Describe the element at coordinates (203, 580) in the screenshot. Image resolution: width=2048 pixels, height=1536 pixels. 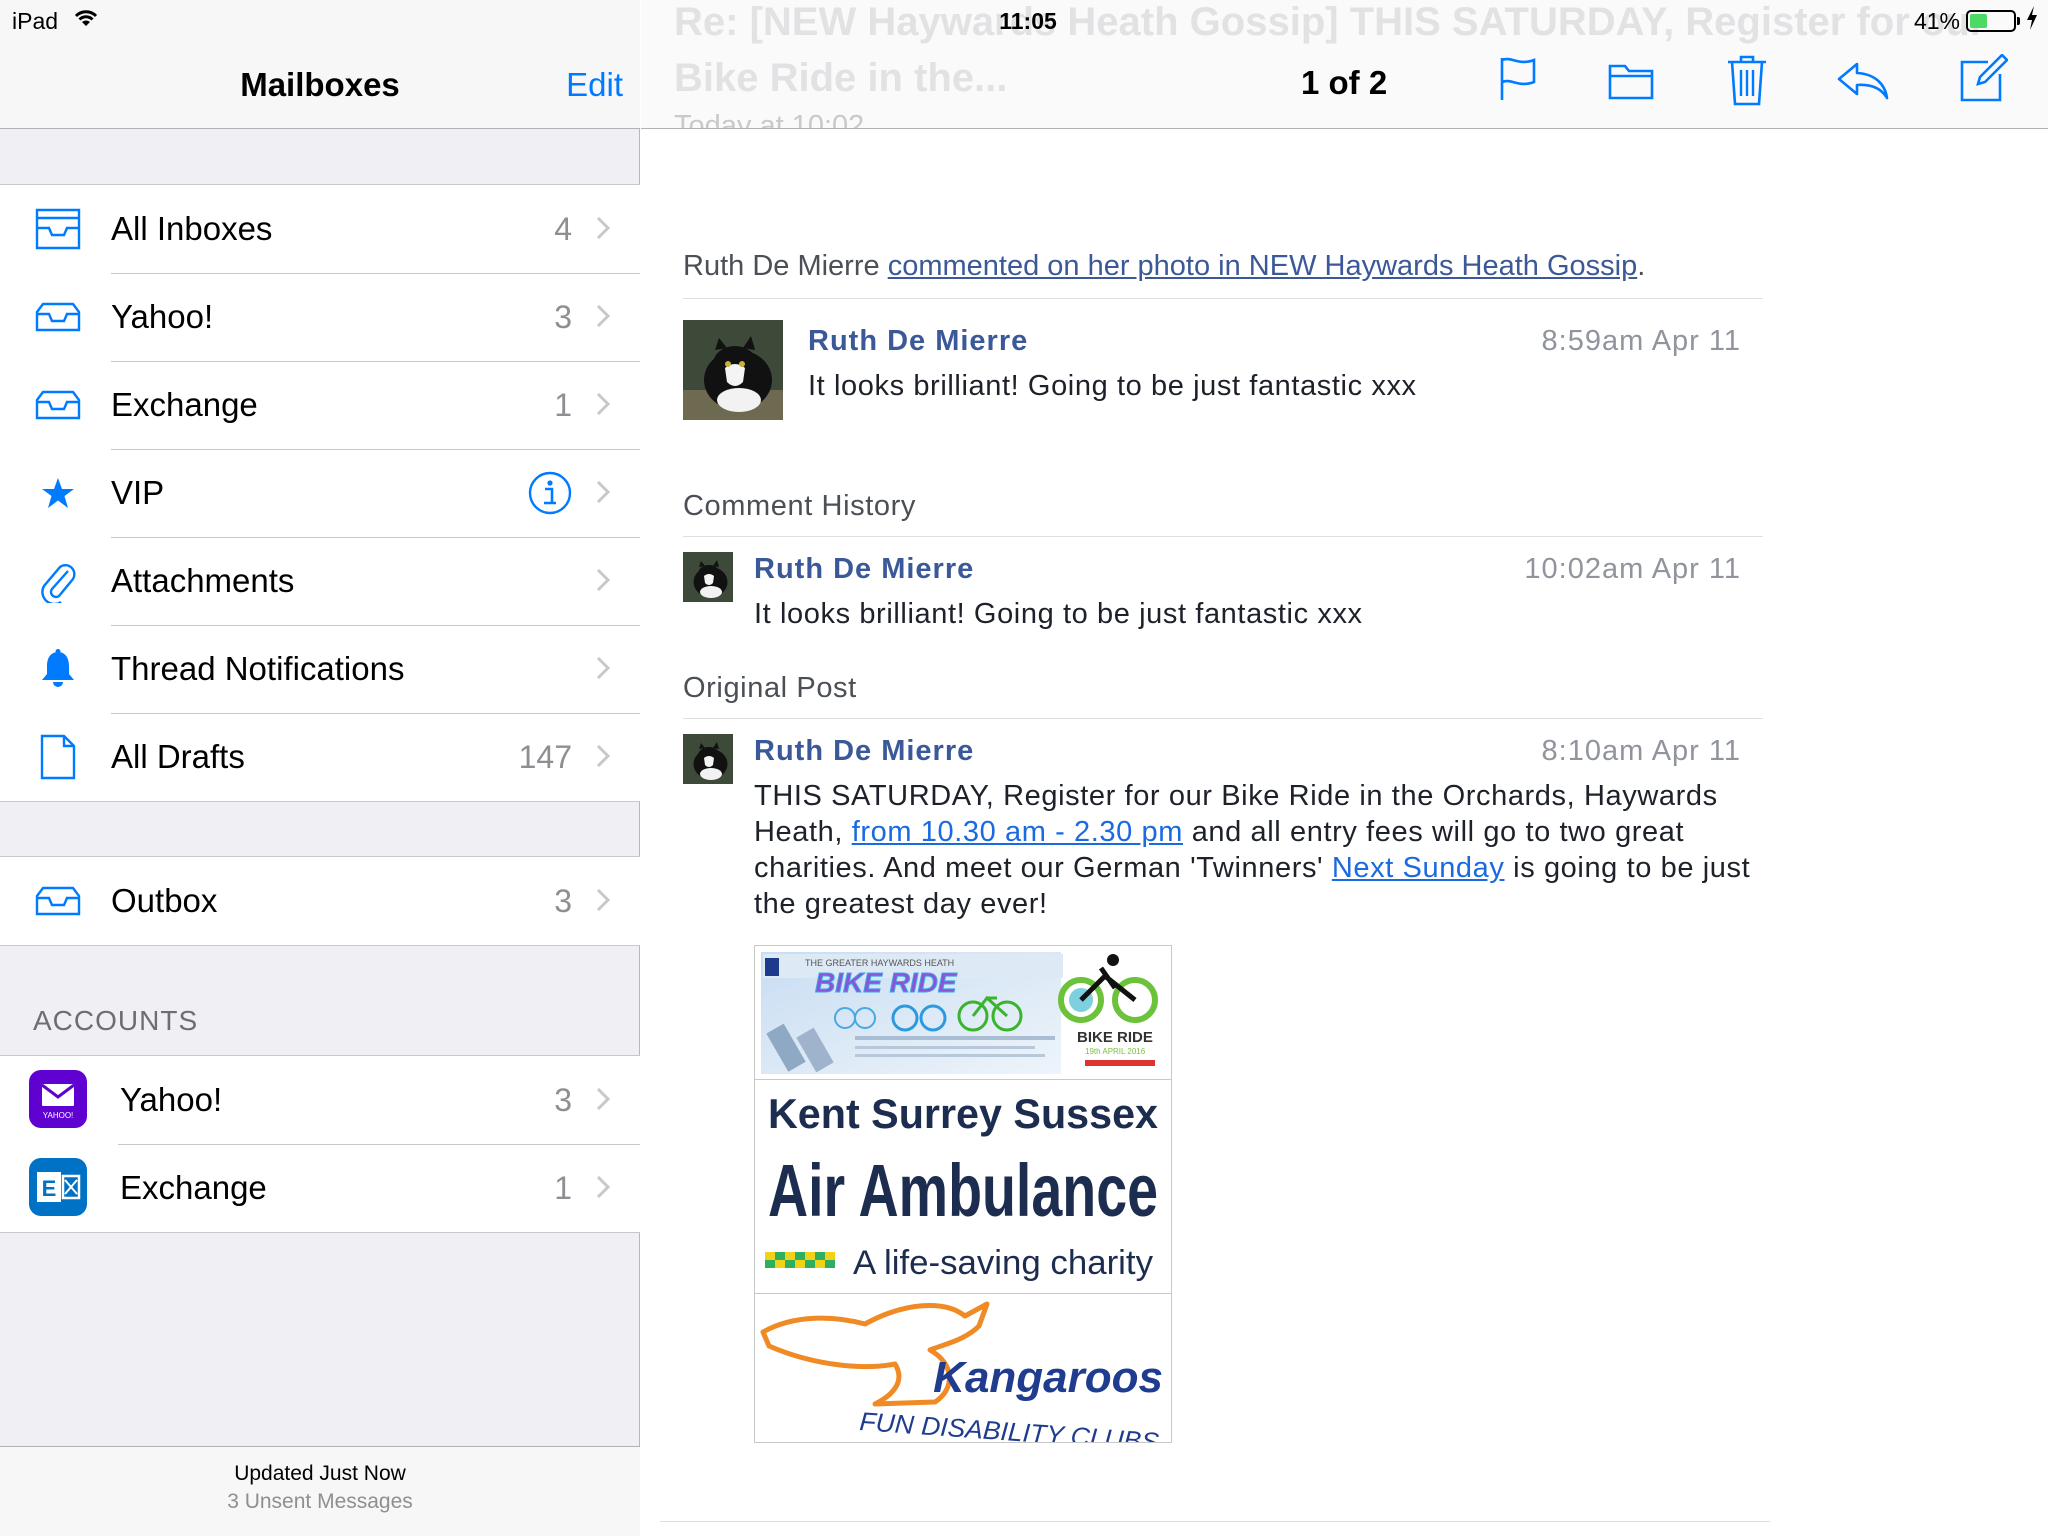
I see `mailbox-label: Attachments` at that location.